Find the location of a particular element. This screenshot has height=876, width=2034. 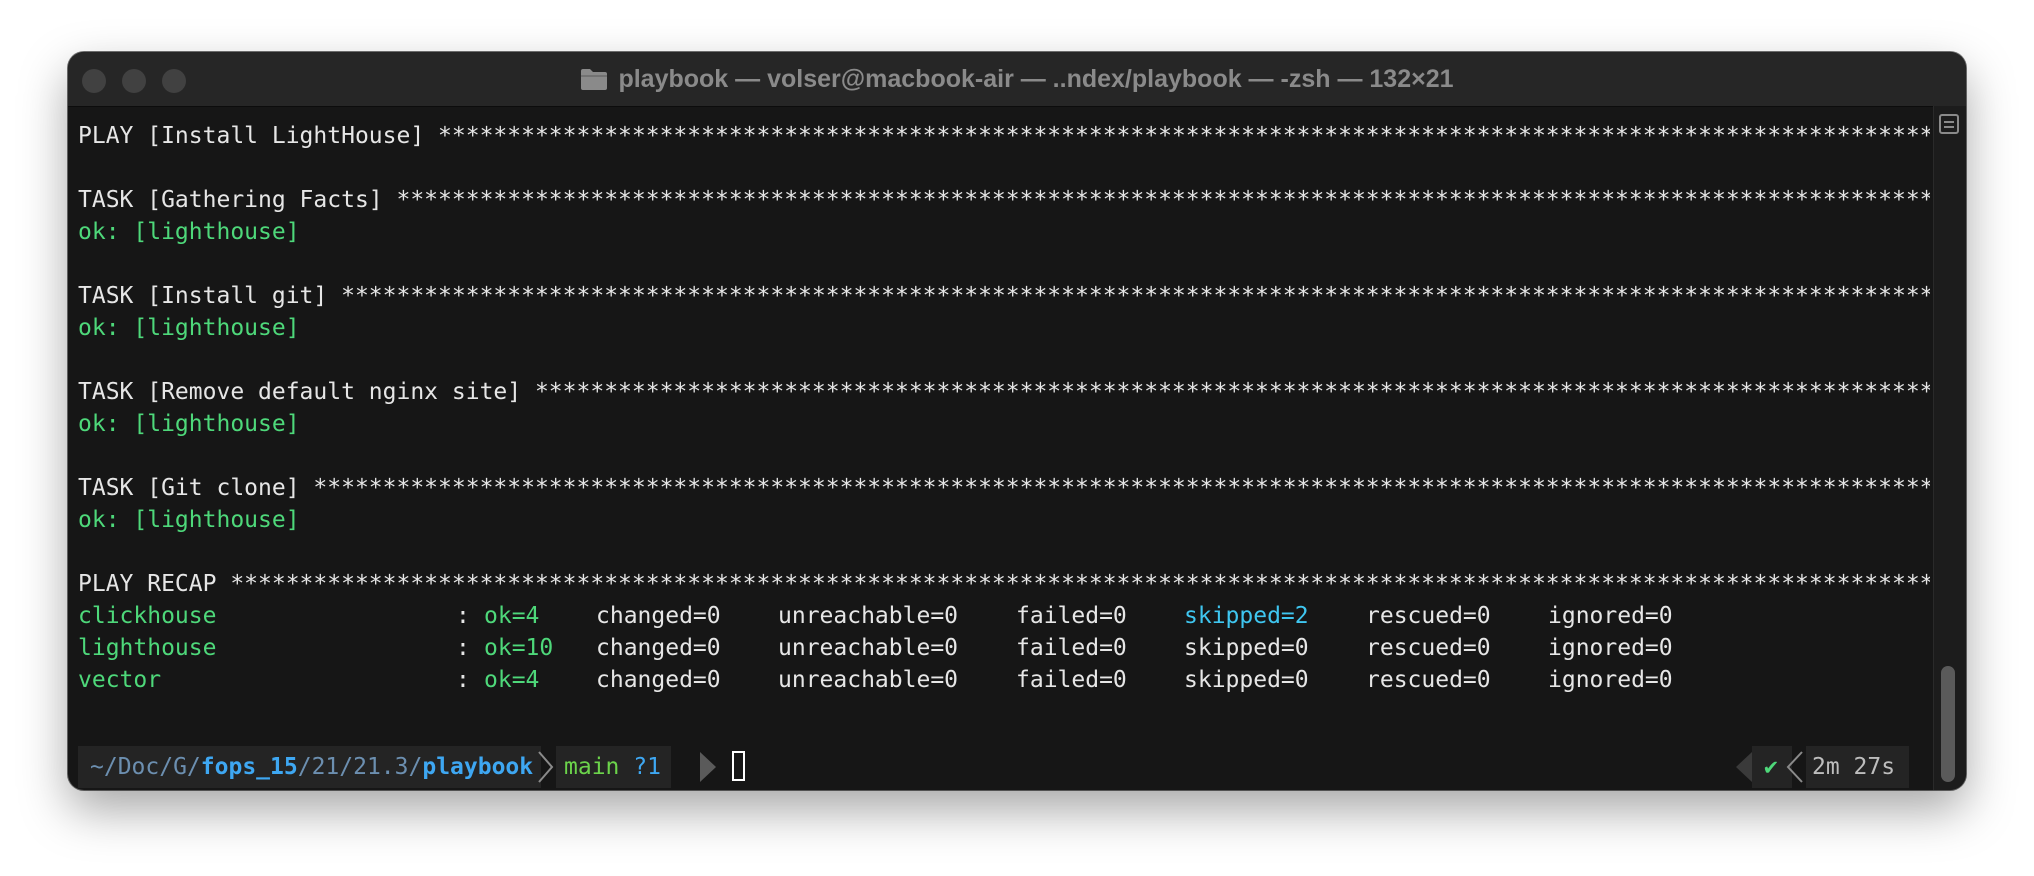

recap-host: vector is located at coordinates (120, 680).